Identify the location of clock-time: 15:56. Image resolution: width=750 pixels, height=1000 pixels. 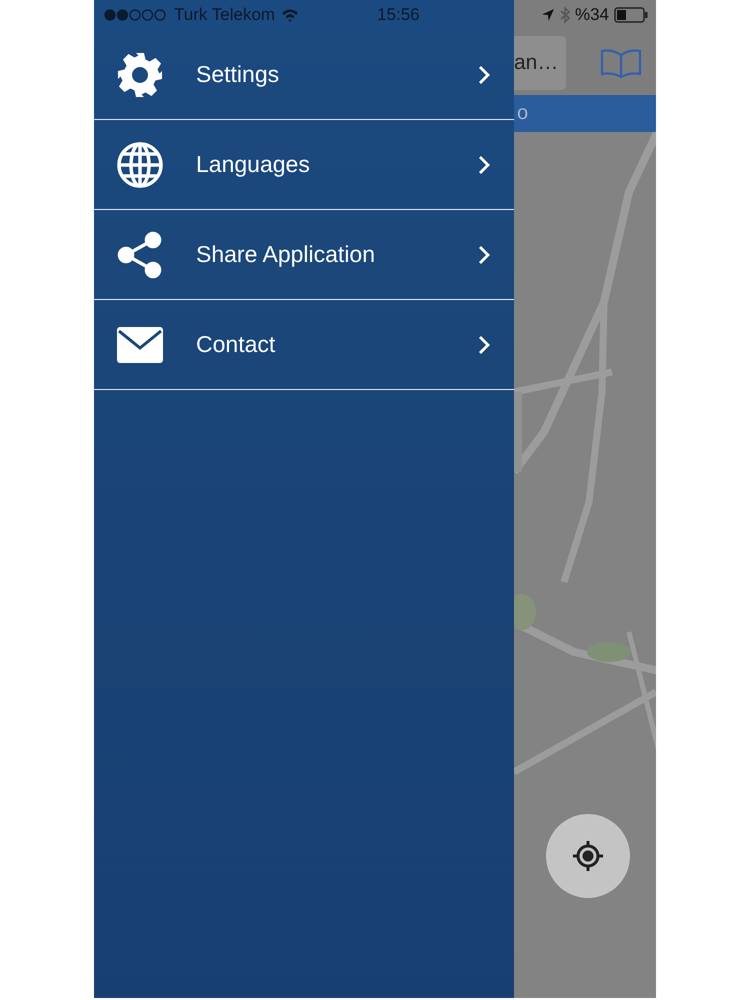
(398, 15).